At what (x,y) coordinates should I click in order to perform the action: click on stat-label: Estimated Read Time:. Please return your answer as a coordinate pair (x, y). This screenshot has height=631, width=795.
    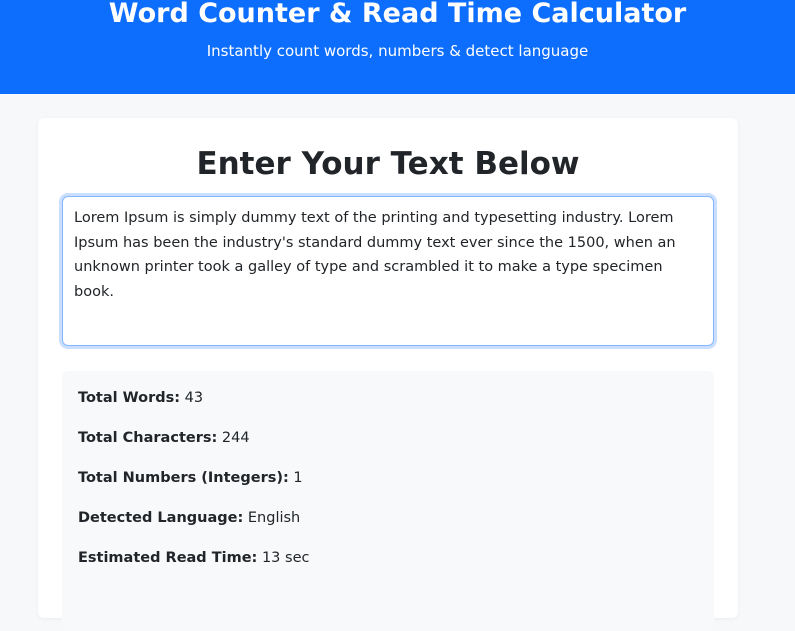
    Looking at the image, I should click on (168, 558).